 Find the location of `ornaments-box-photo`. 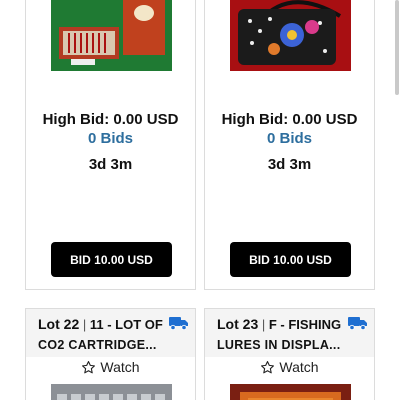

ornaments-box-photo is located at coordinates (111, 35).